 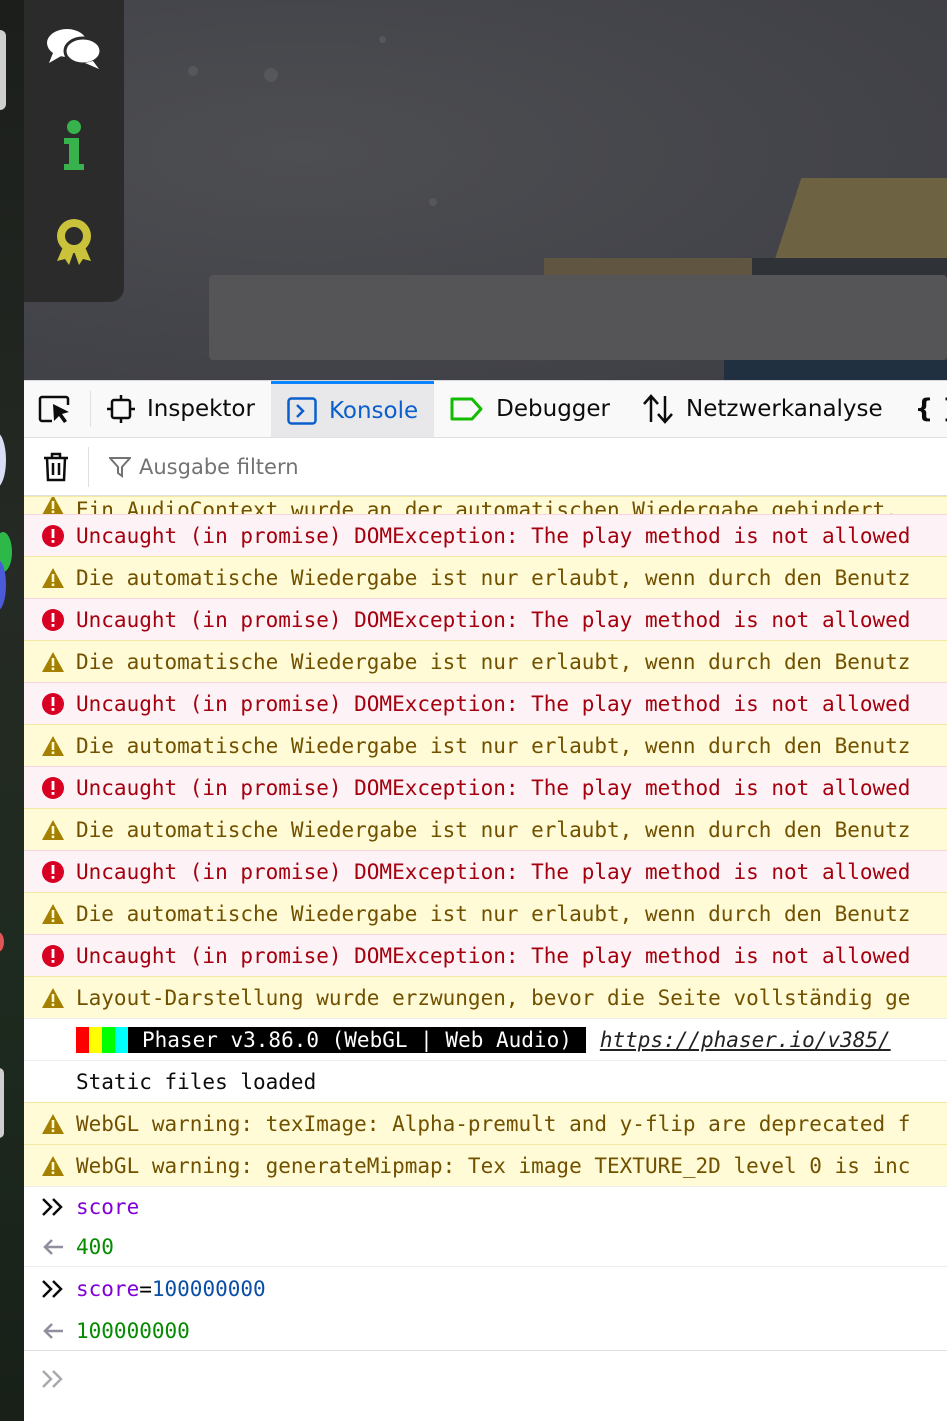 I want to click on filter-icon, so click(x=120, y=467).